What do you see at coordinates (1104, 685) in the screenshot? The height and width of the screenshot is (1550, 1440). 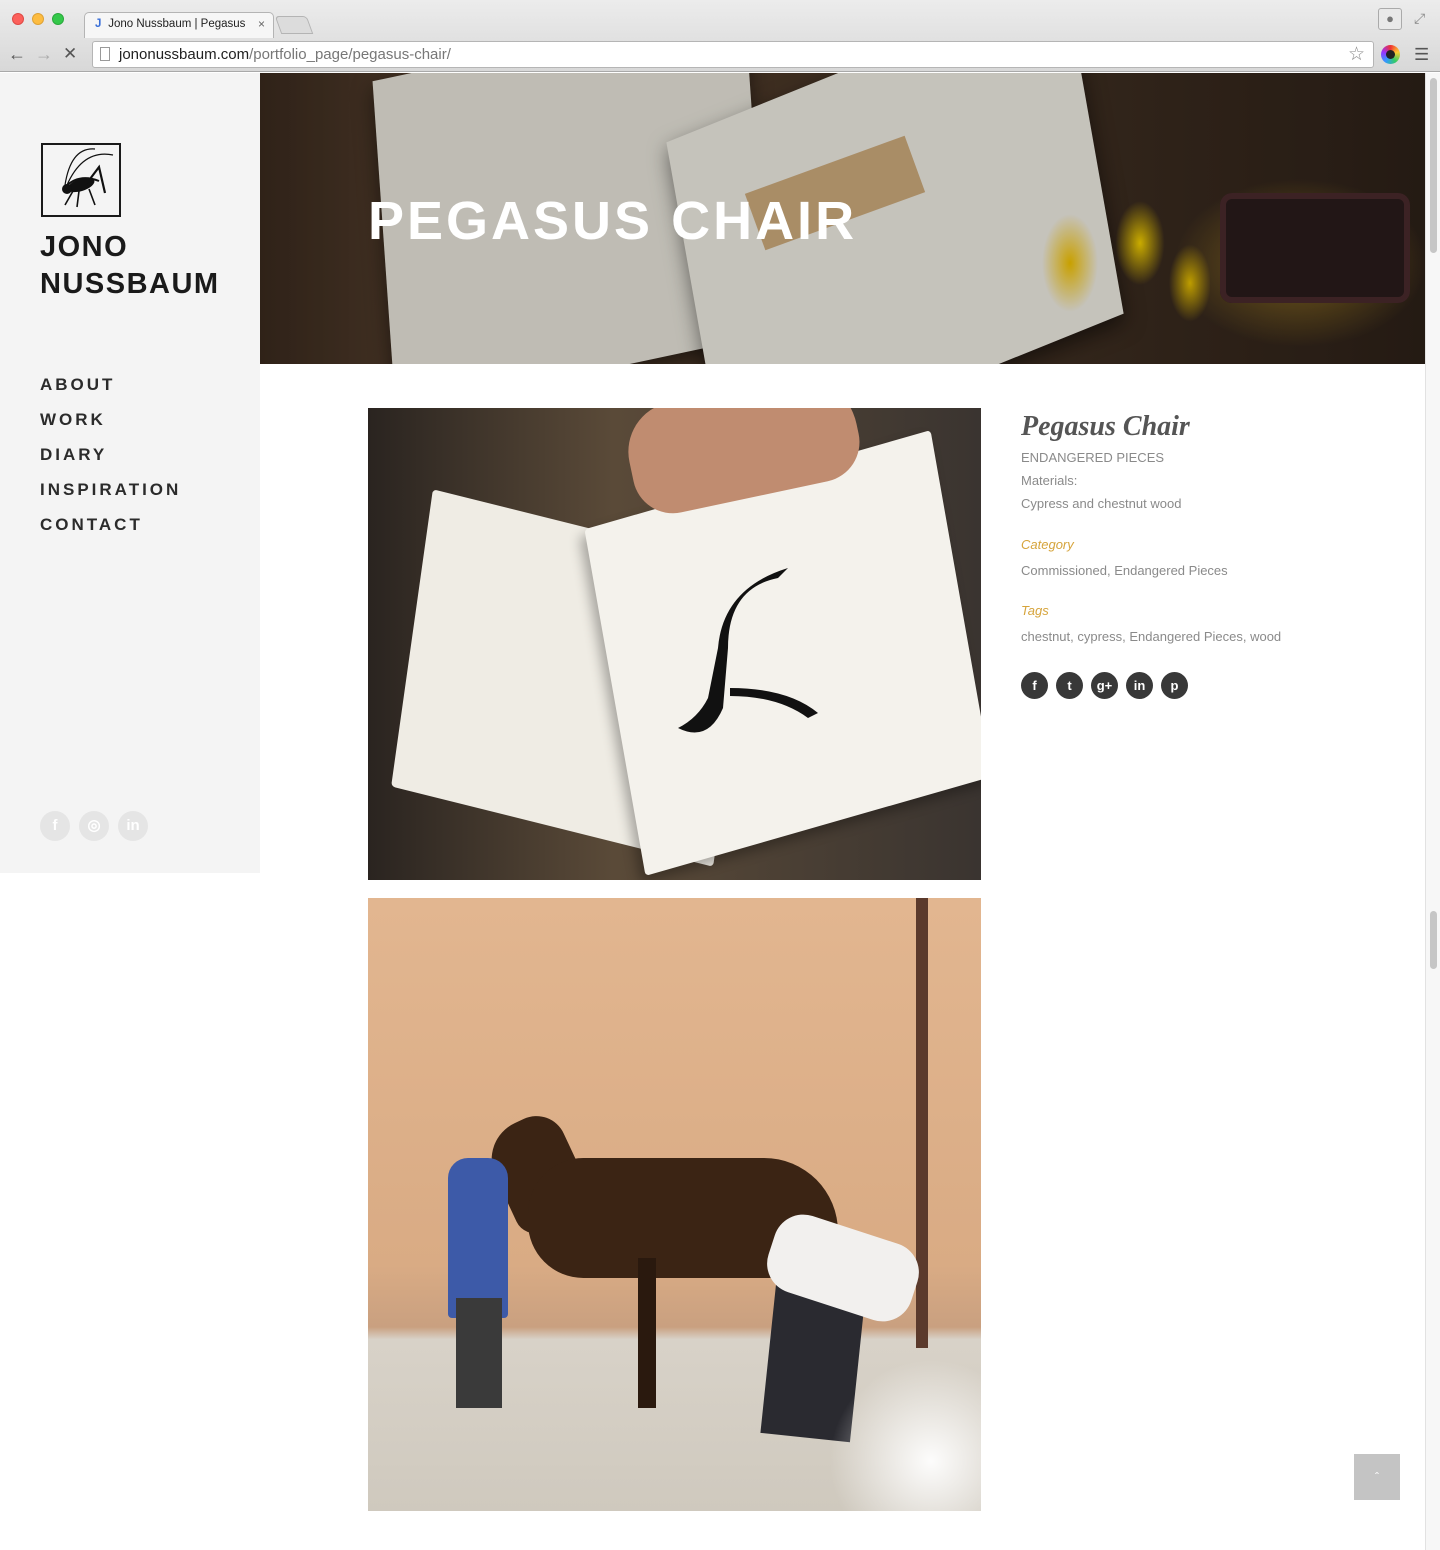 I see `google-plus-icon: g+` at bounding box center [1104, 685].